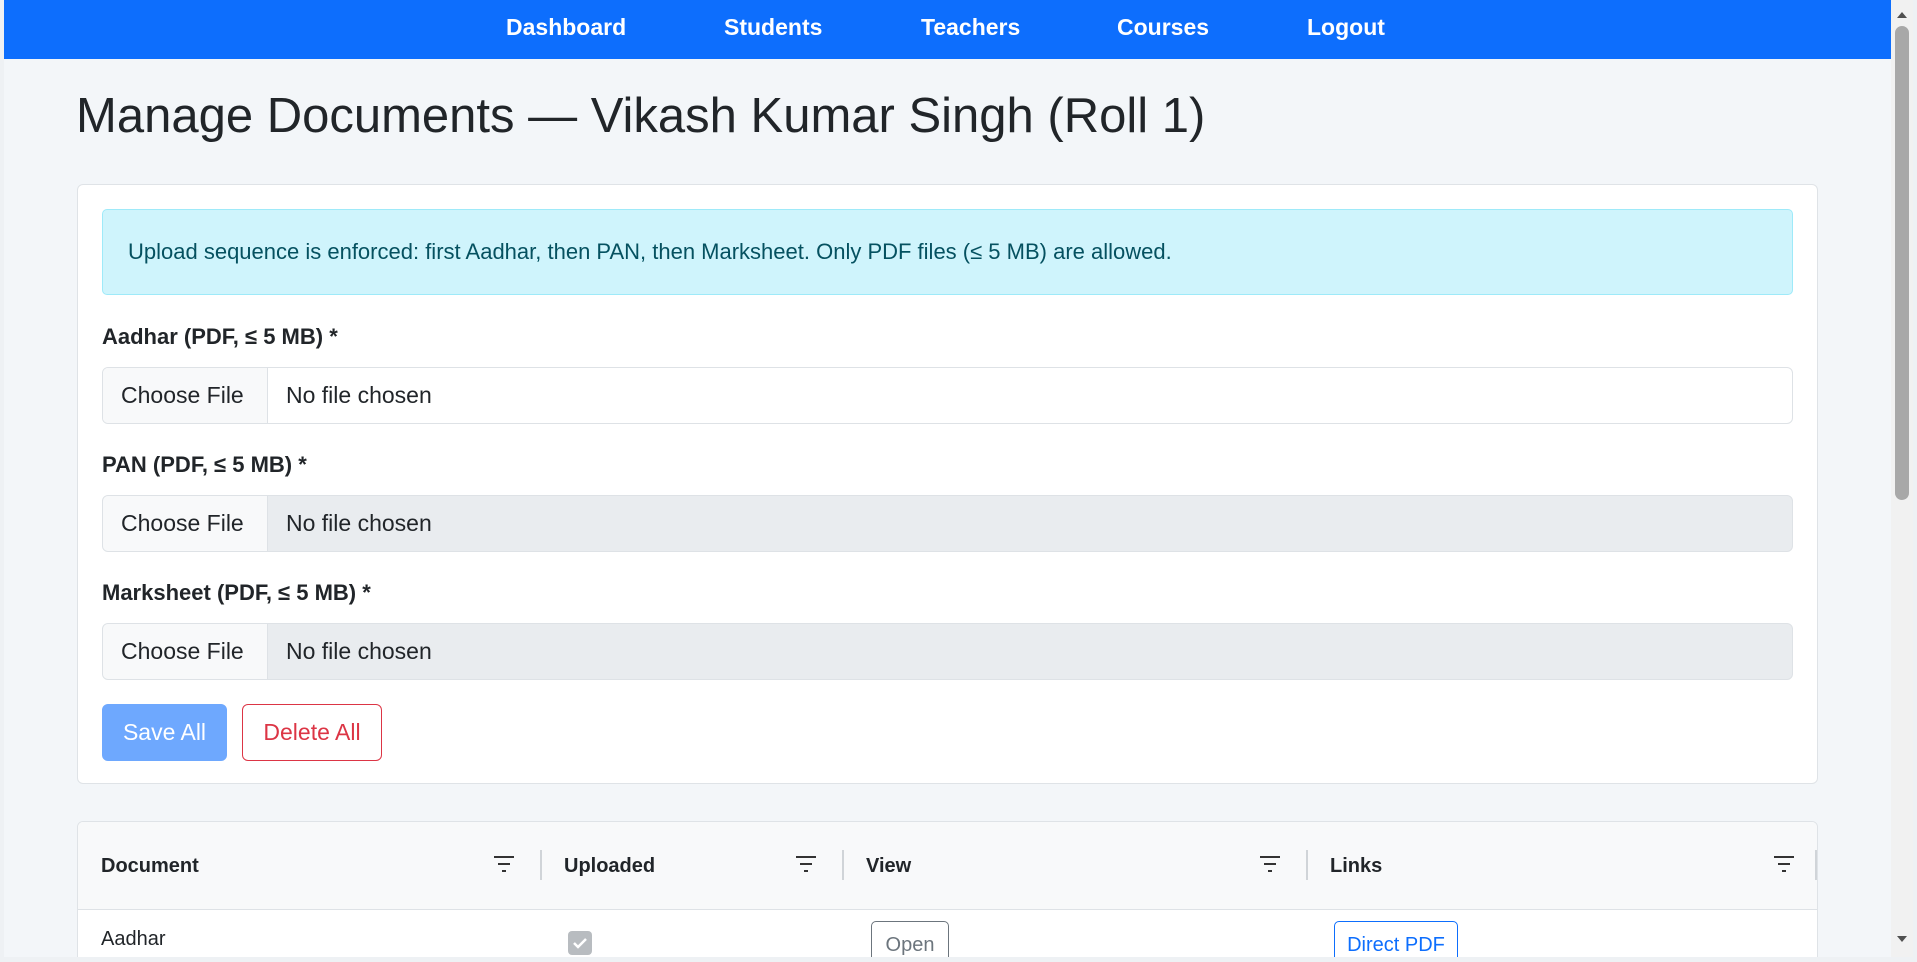  I want to click on marksheet-choose-file-button: Choose File, so click(185, 651).